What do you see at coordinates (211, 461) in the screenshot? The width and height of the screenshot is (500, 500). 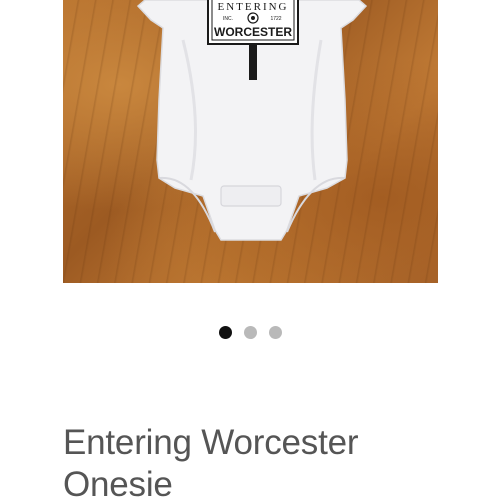 I see `product-title: Entering Worcester Onesie` at bounding box center [211, 461].